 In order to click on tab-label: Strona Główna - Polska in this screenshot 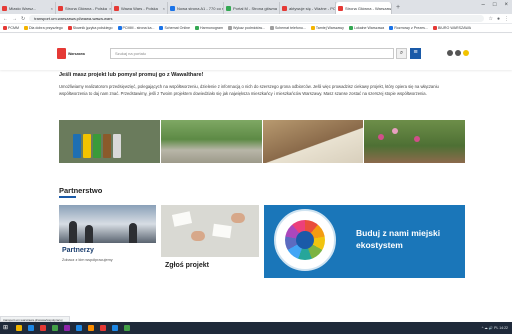, I will do `click(86, 8)`.